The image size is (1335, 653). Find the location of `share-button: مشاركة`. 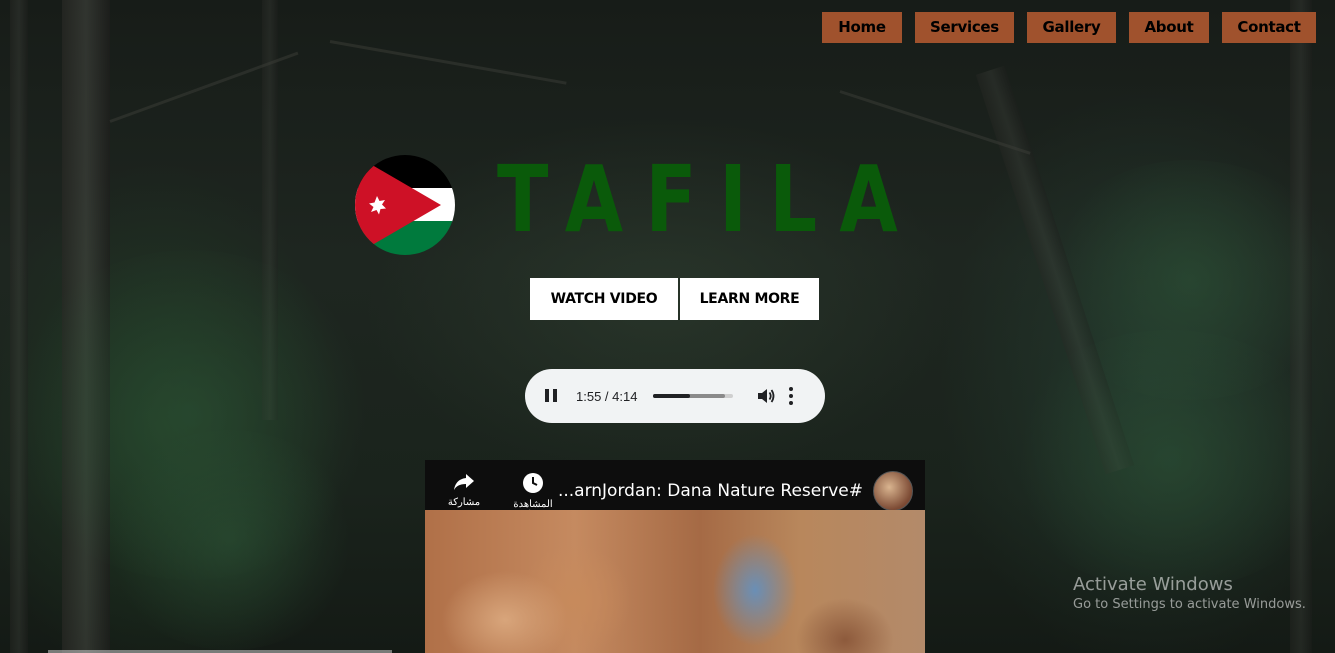

share-button: مشاركة is located at coordinates (464, 490).